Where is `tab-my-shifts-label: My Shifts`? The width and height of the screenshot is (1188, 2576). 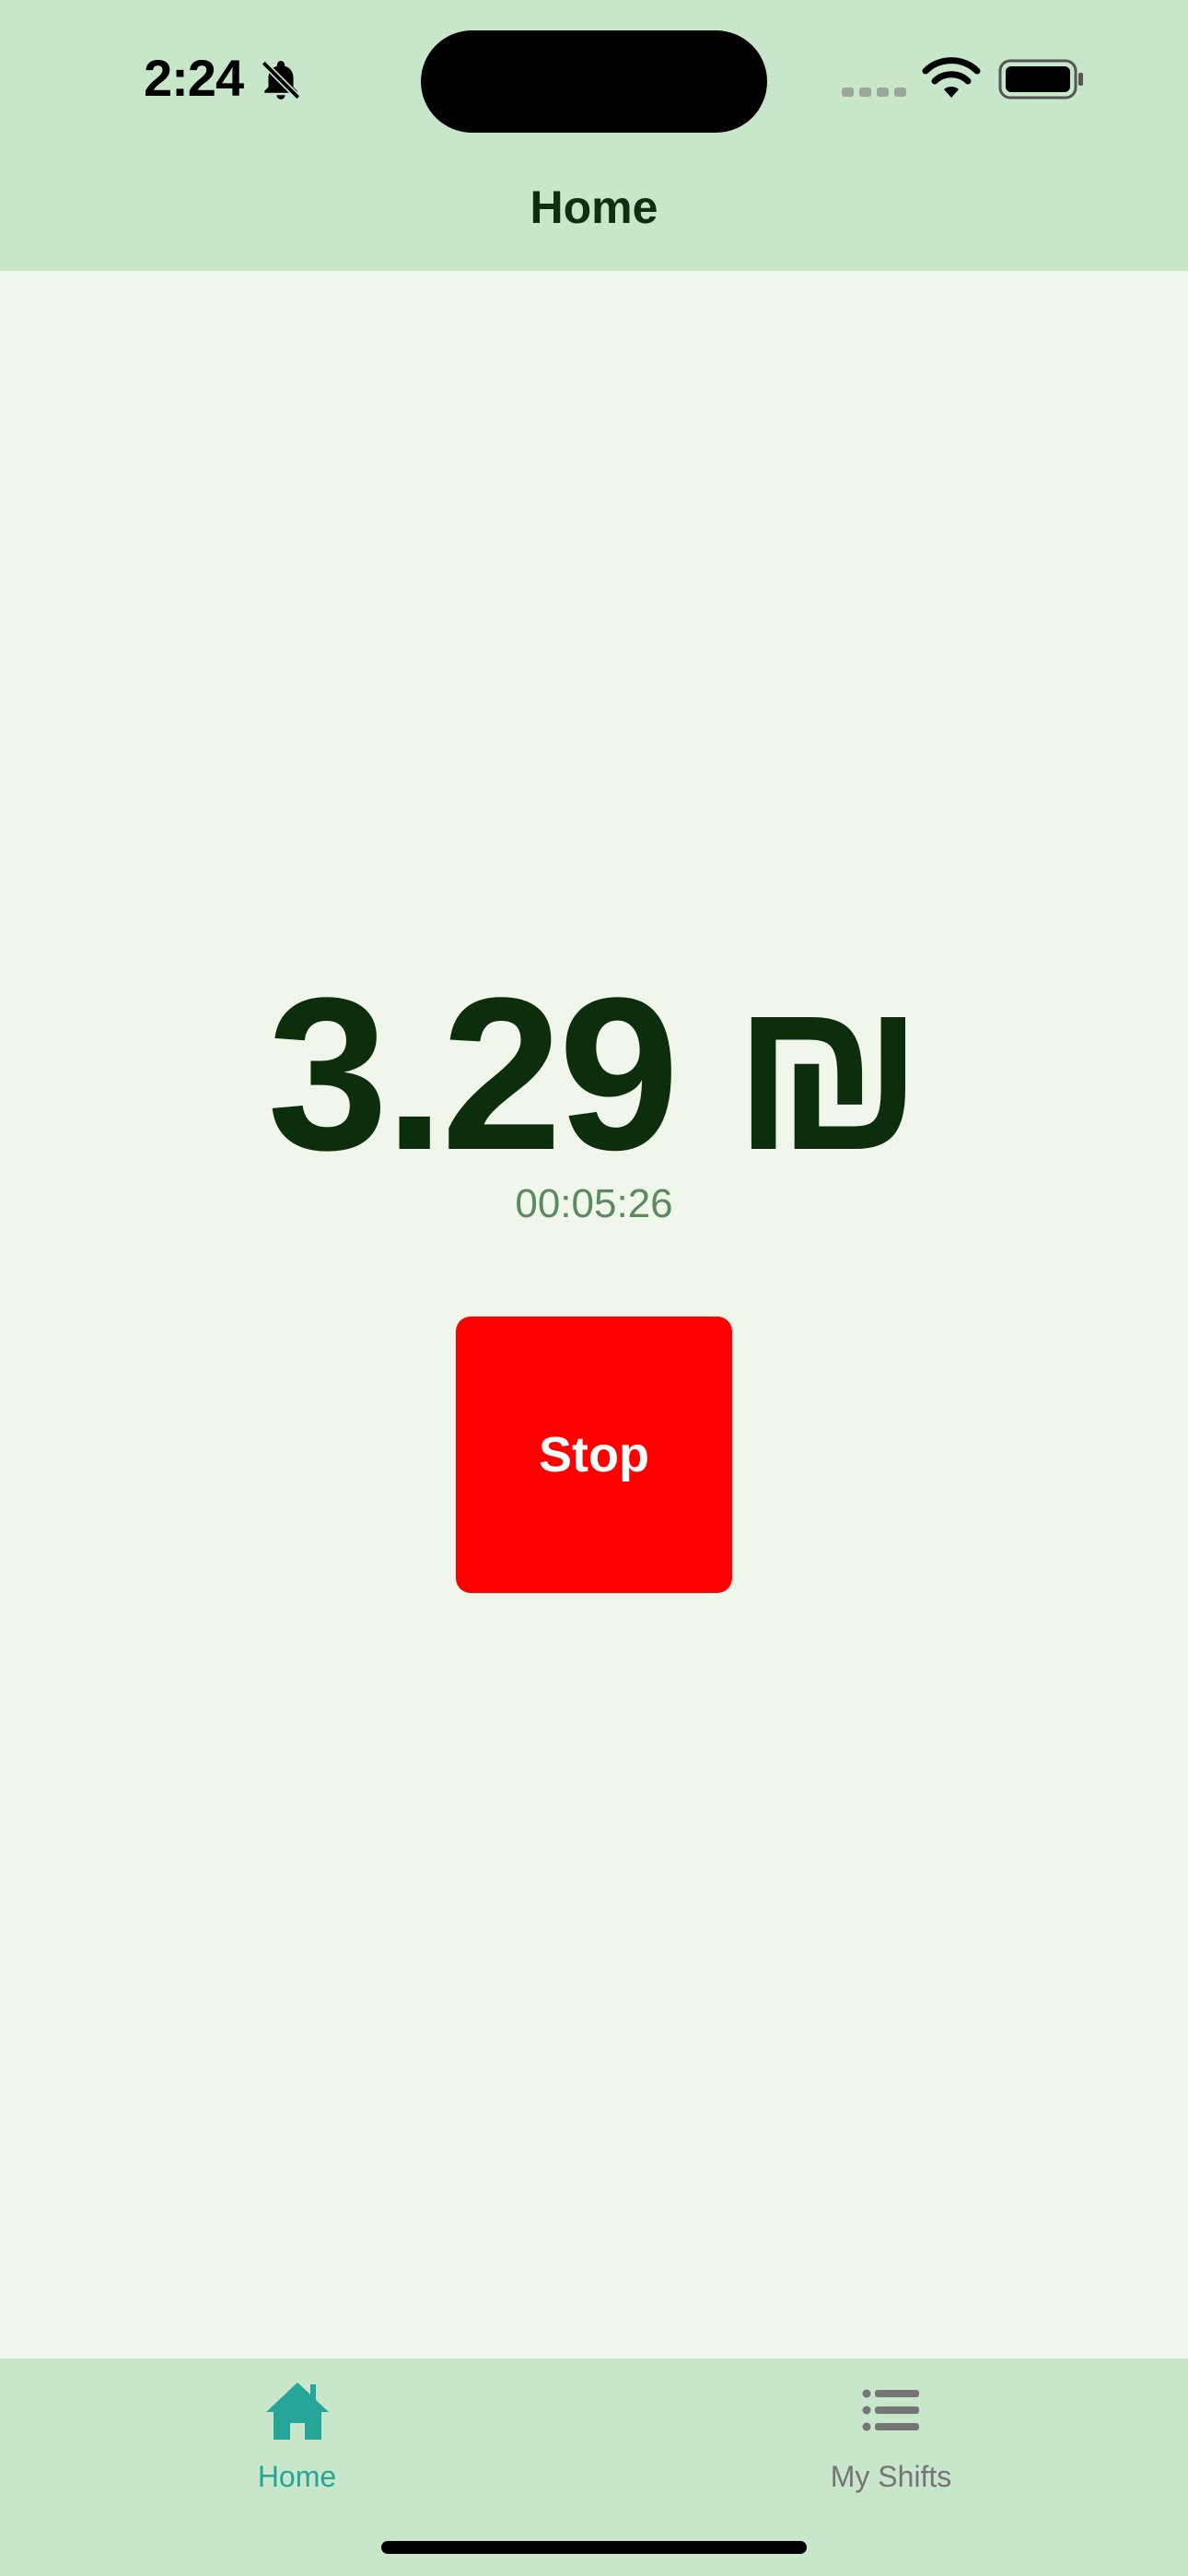
tab-my-shifts-label: My Shifts is located at coordinates (891, 2476).